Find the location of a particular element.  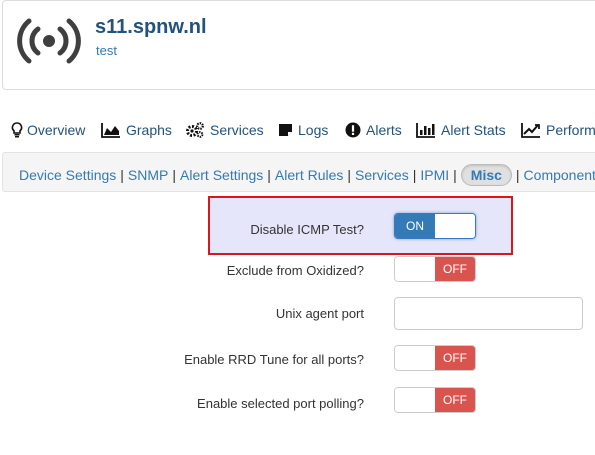

cogs-icon is located at coordinates (195, 130).